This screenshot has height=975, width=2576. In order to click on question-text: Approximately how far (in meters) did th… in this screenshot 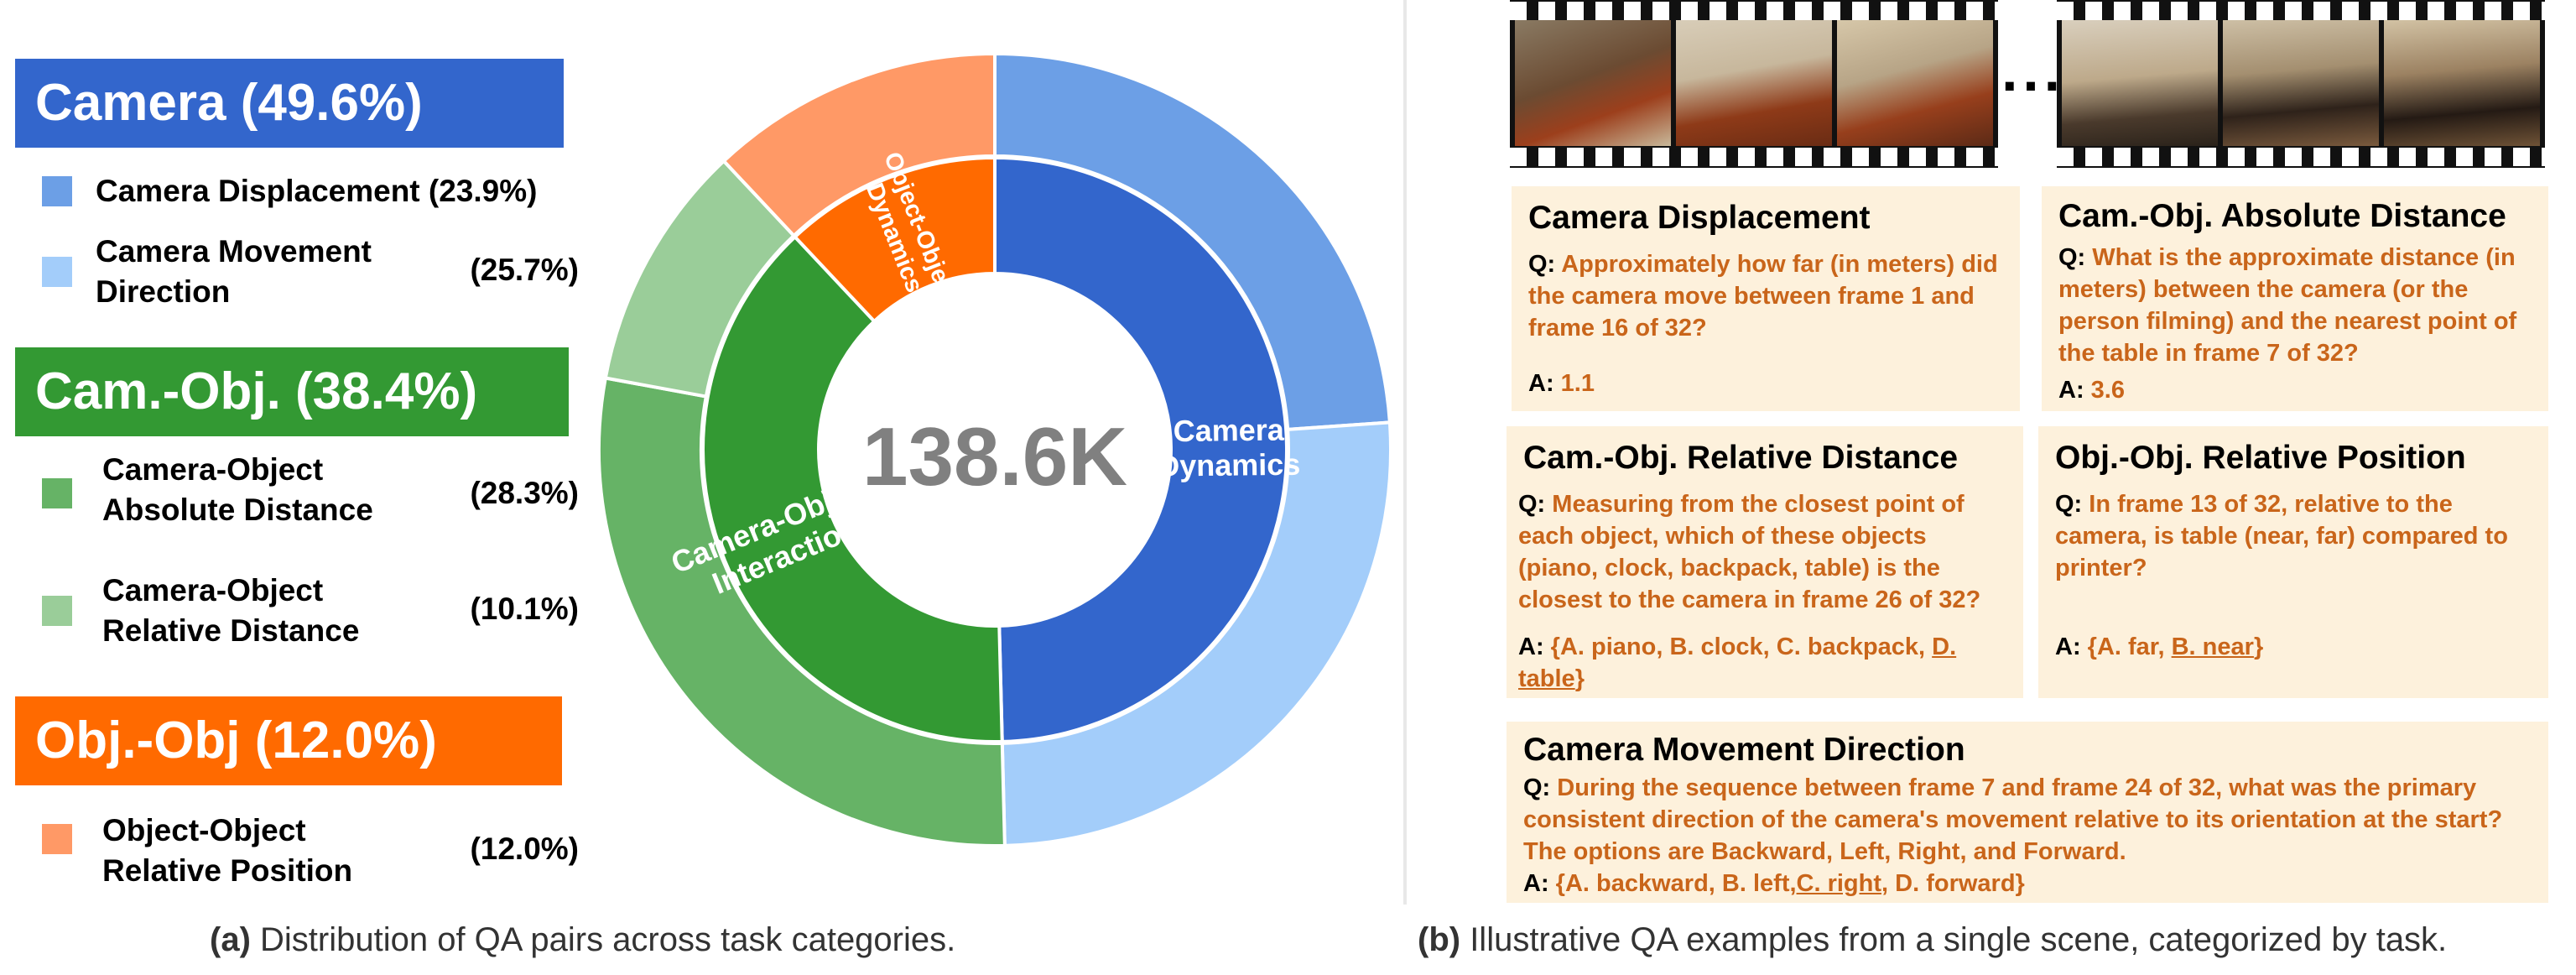, I will do `click(1763, 296)`.